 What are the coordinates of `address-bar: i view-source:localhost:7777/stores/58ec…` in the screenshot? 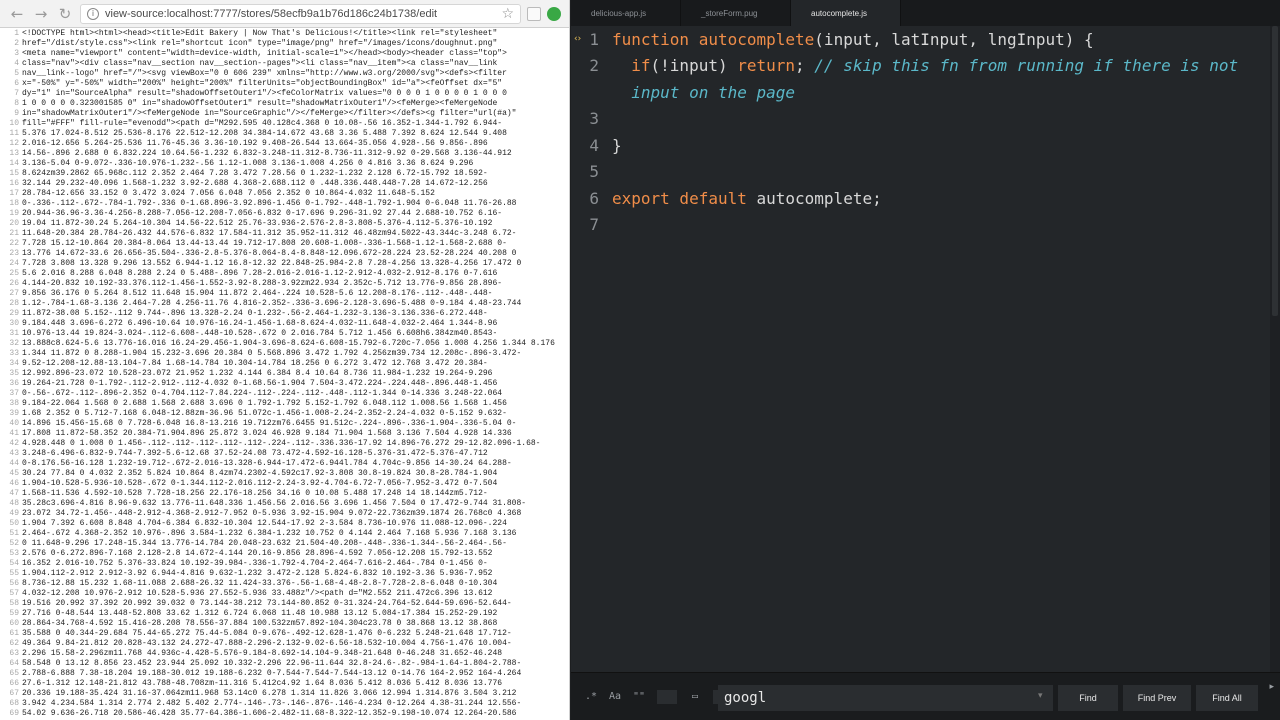 It's located at (300, 13).